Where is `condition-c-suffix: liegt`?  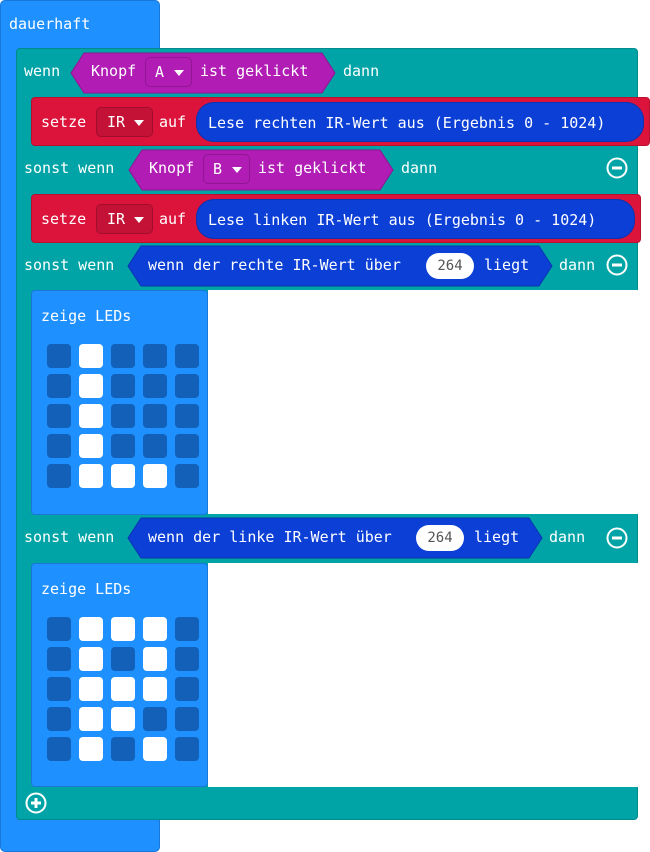 condition-c-suffix: liegt is located at coordinates (507, 265).